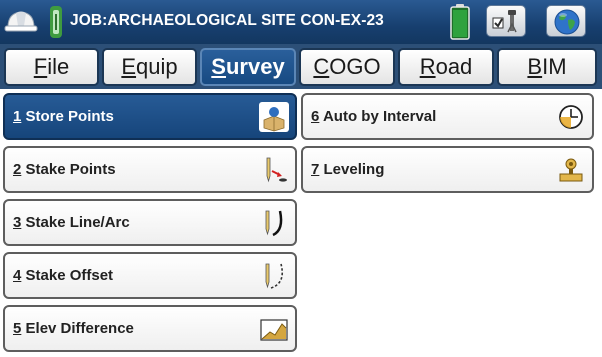  What do you see at coordinates (69, 116) in the screenshot?
I see `menu-item-store-points-text: Store Points` at bounding box center [69, 116].